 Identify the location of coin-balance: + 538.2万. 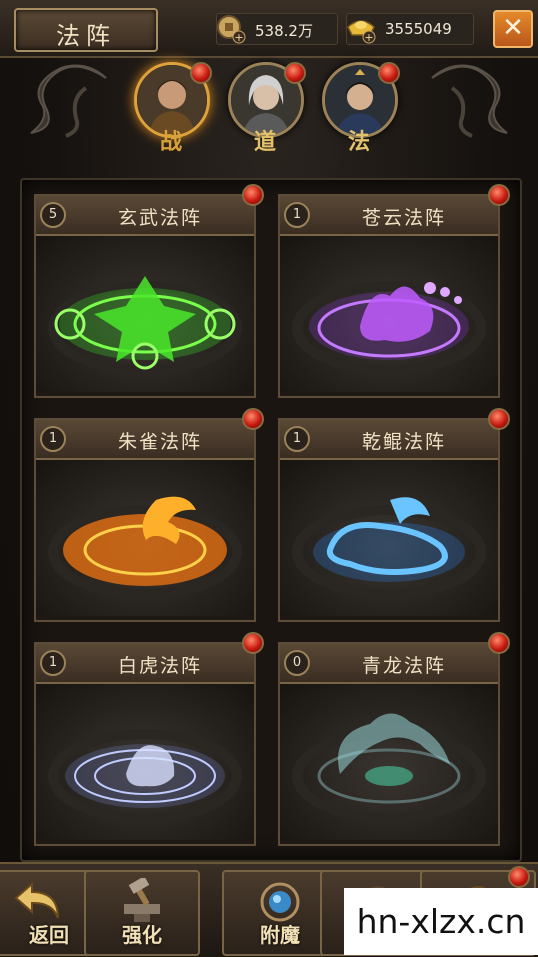
(277, 29).